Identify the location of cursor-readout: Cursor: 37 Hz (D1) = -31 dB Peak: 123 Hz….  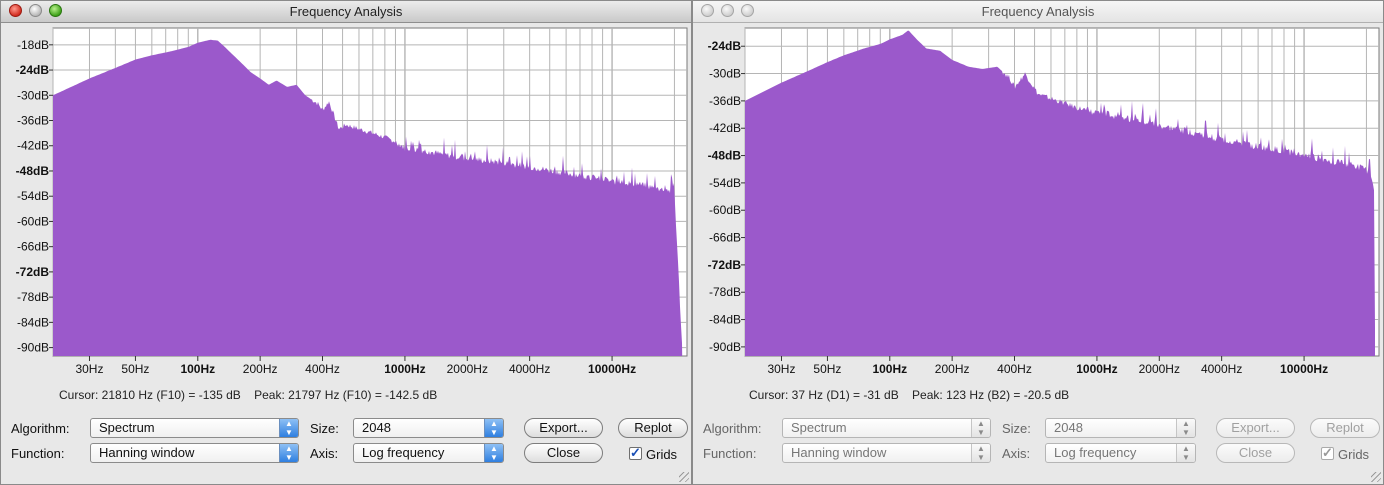
(909, 395).